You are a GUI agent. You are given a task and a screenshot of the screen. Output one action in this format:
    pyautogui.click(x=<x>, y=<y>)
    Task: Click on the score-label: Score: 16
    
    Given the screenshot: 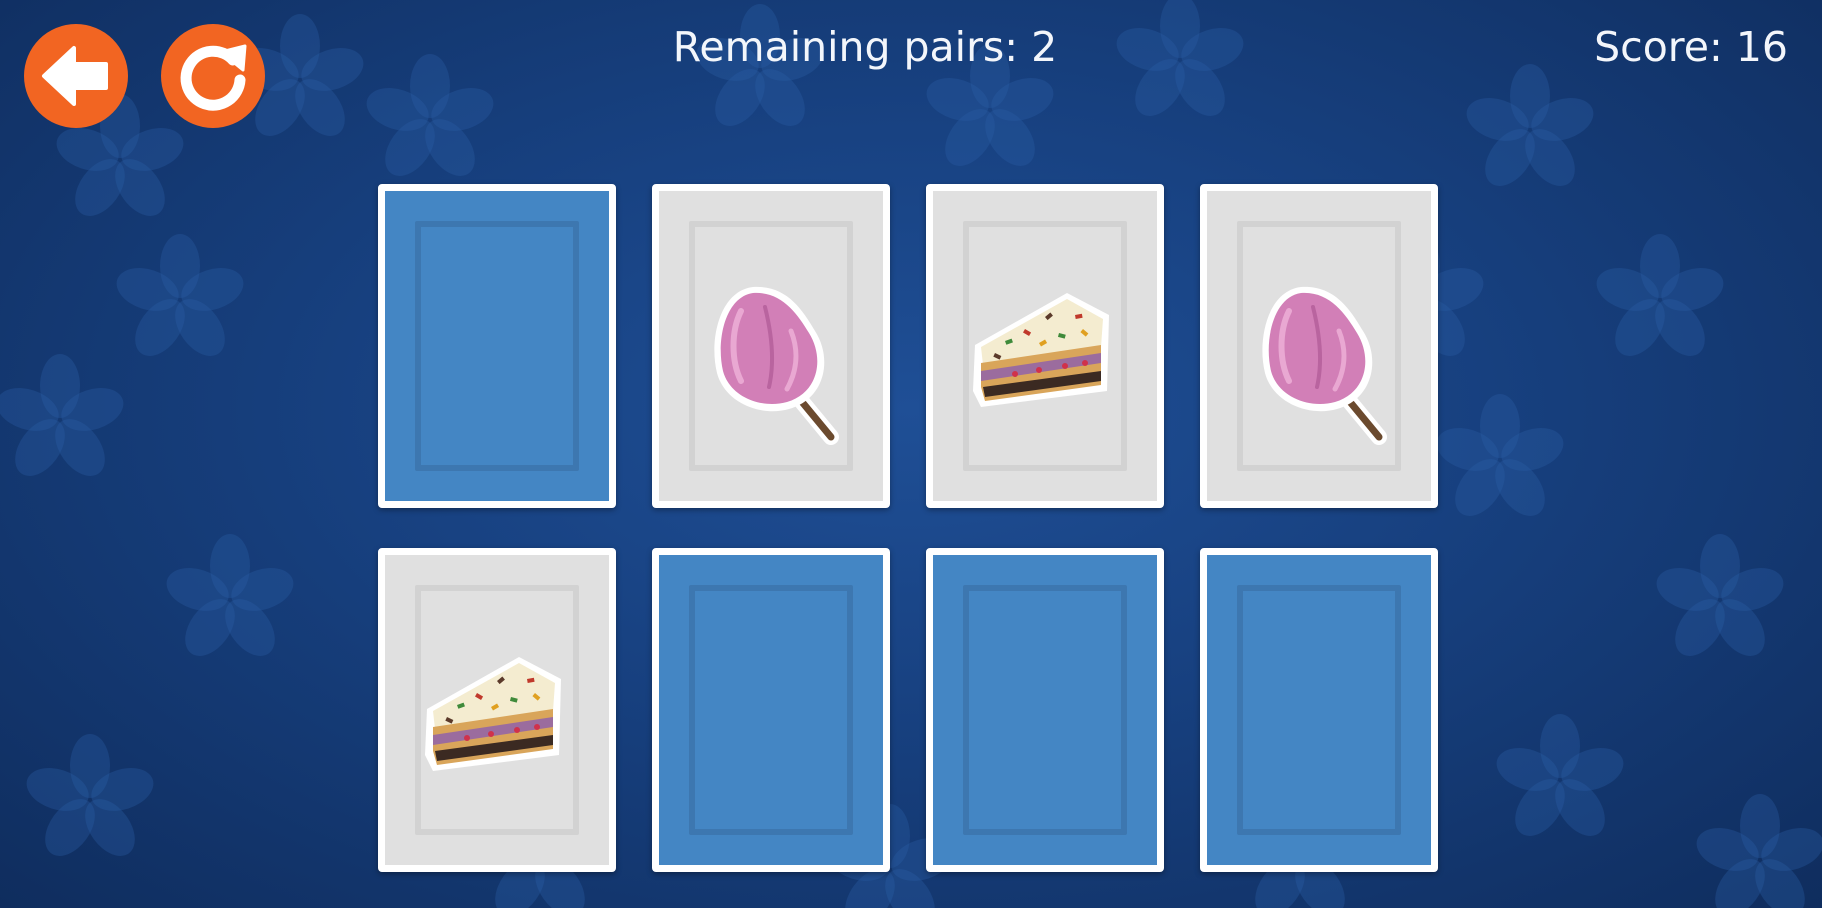 What is the action you would take?
    pyautogui.click(x=1691, y=47)
    